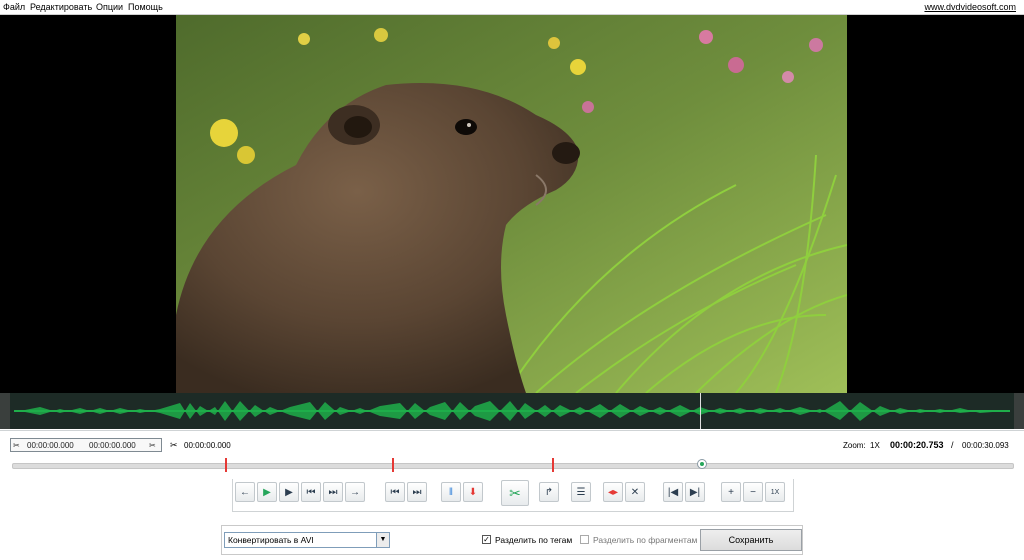 This screenshot has height=560, width=1024. I want to click on zoom-out-icon: −, so click(753, 492).